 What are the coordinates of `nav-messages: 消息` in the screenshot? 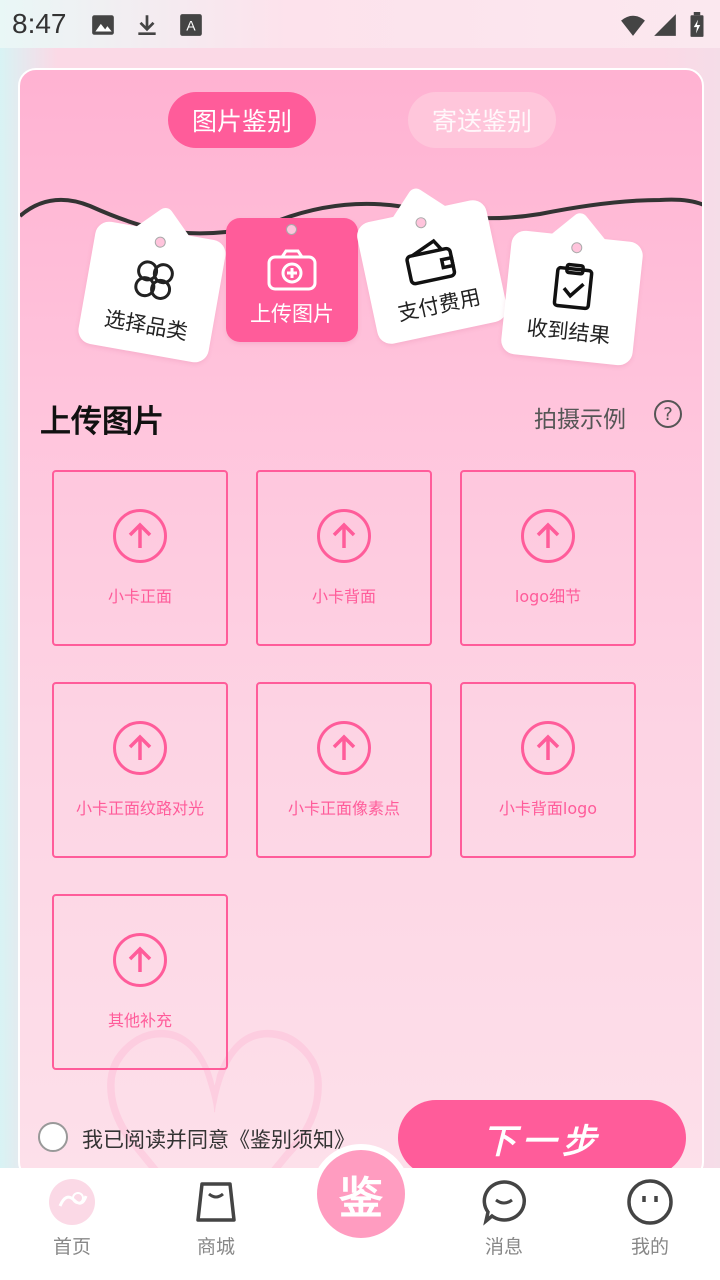 It's located at (504, 1218).